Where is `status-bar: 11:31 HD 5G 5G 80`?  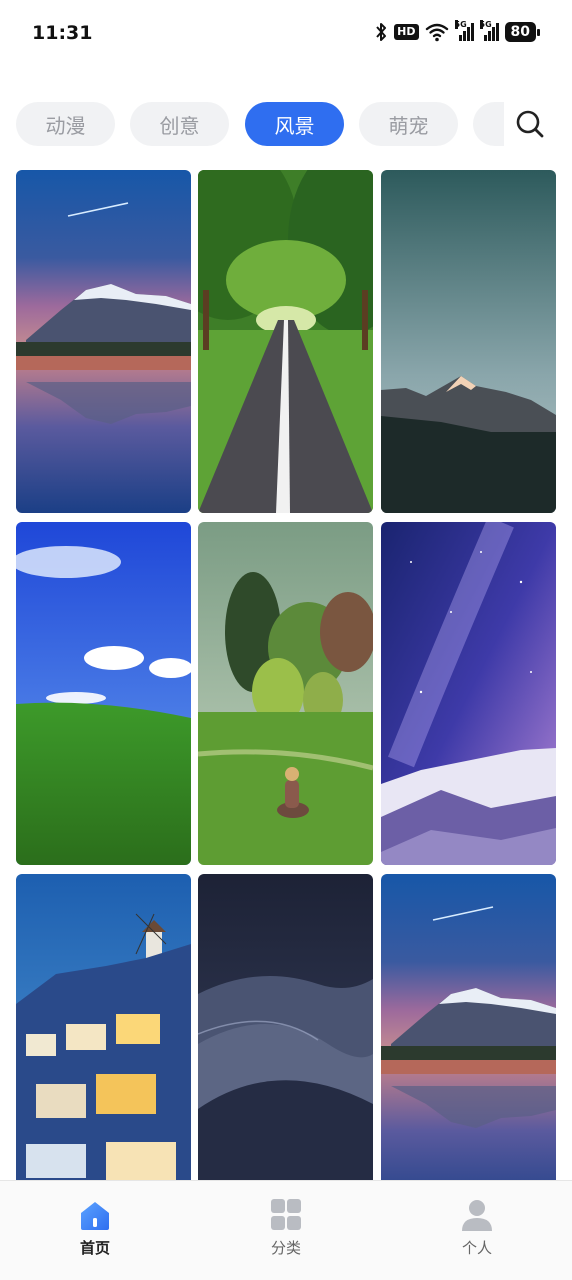
status-bar: 11:31 HD 5G 5G 80 is located at coordinates (286, 35).